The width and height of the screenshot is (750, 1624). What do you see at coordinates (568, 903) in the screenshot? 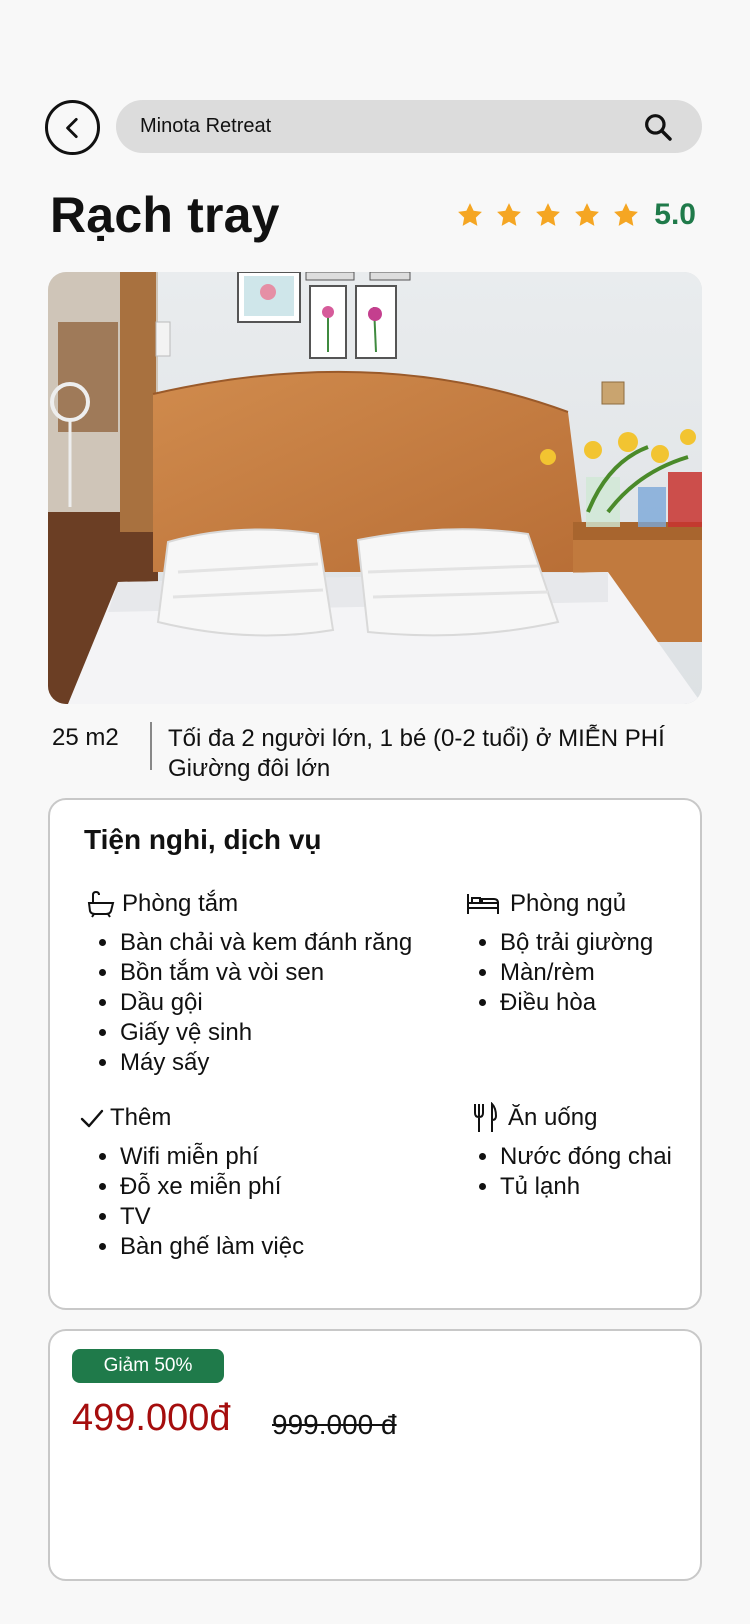
I see `bedroom-label: Phòng ngủ` at bounding box center [568, 903].